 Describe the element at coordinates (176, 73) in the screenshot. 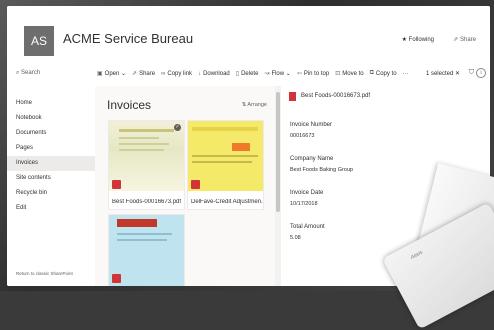

I see `copy-link-button: ∞ Copy link` at that location.